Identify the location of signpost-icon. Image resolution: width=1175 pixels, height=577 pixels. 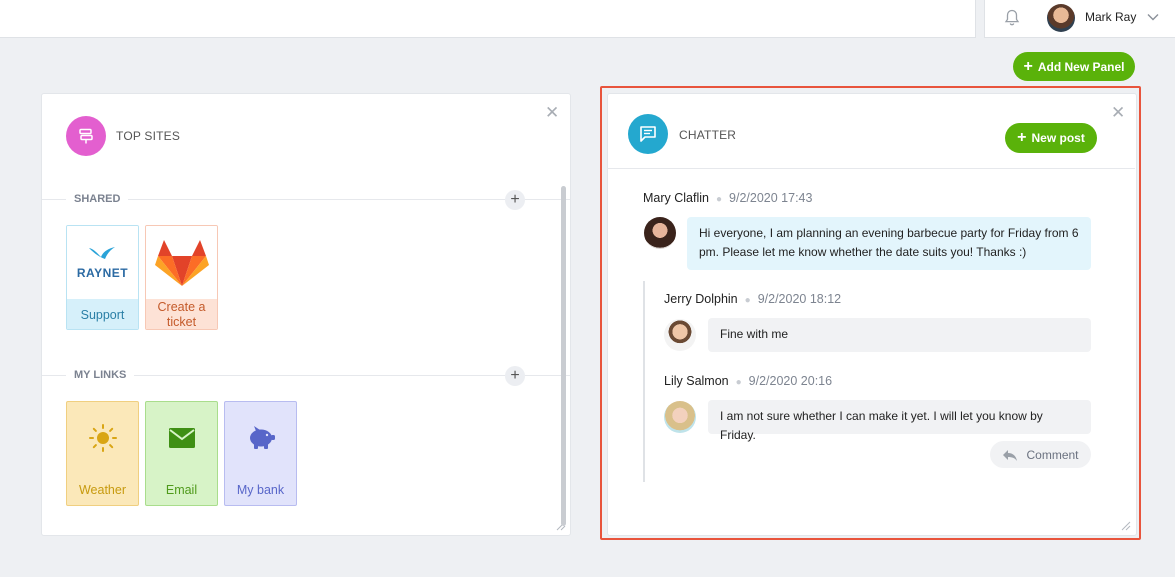
(86, 136).